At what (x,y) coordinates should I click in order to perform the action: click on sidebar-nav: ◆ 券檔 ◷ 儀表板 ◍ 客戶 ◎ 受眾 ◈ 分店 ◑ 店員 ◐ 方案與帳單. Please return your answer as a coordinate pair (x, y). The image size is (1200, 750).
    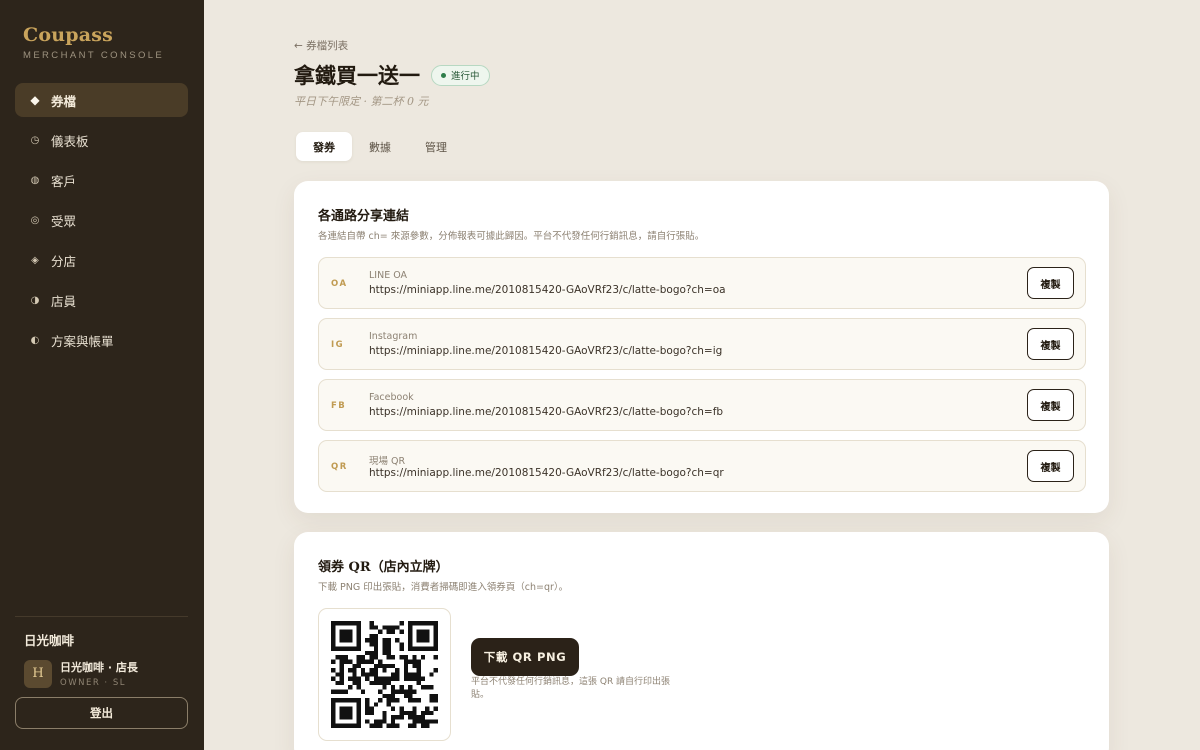
    Looking at the image, I should click on (101, 223).